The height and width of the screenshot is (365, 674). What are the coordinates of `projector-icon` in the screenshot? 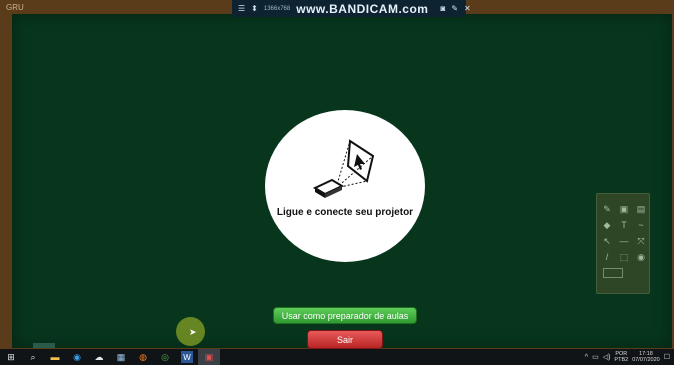 It's located at (343, 168).